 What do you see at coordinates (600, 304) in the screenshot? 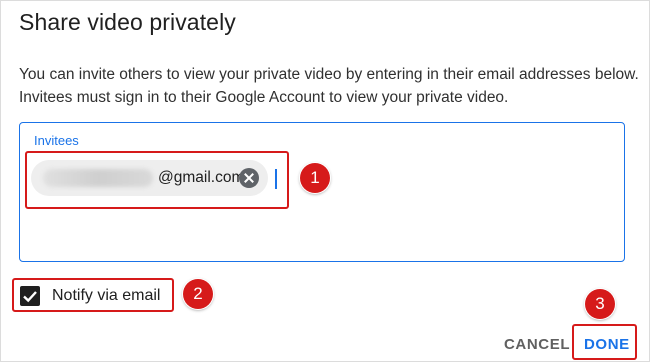
I see `annotation-badge-3: 3` at bounding box center [600, 304].